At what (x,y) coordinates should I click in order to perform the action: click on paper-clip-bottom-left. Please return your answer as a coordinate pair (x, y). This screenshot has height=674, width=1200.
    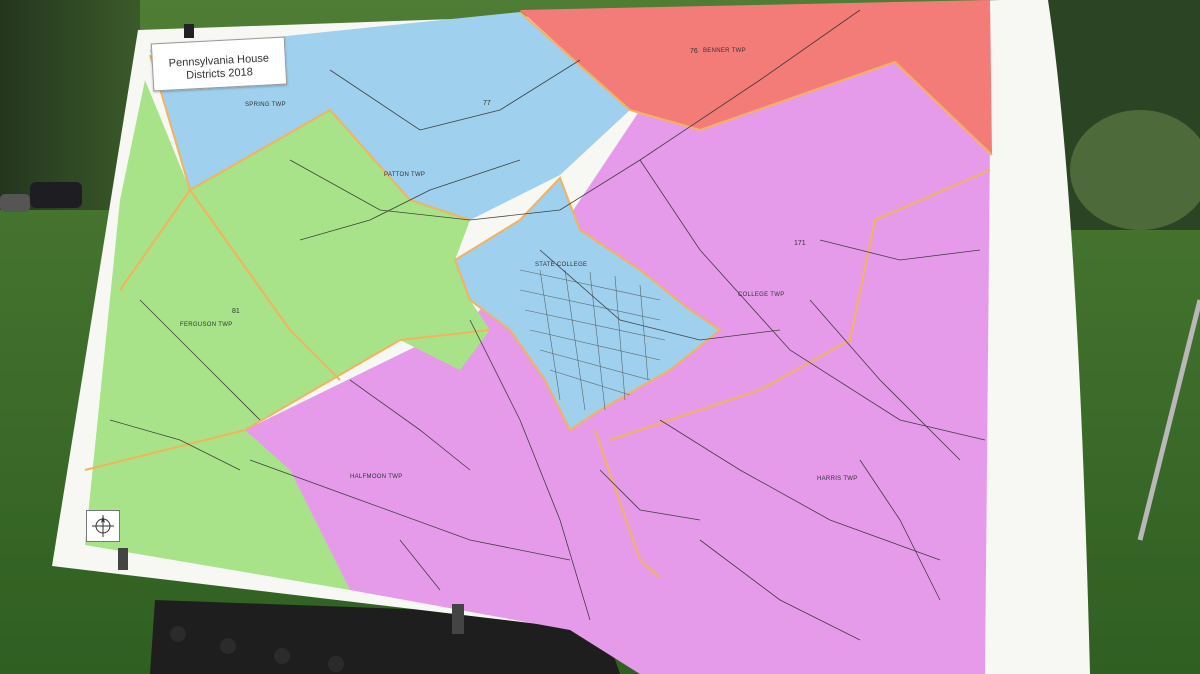
    Looking at the image, I should click on (123, 559).